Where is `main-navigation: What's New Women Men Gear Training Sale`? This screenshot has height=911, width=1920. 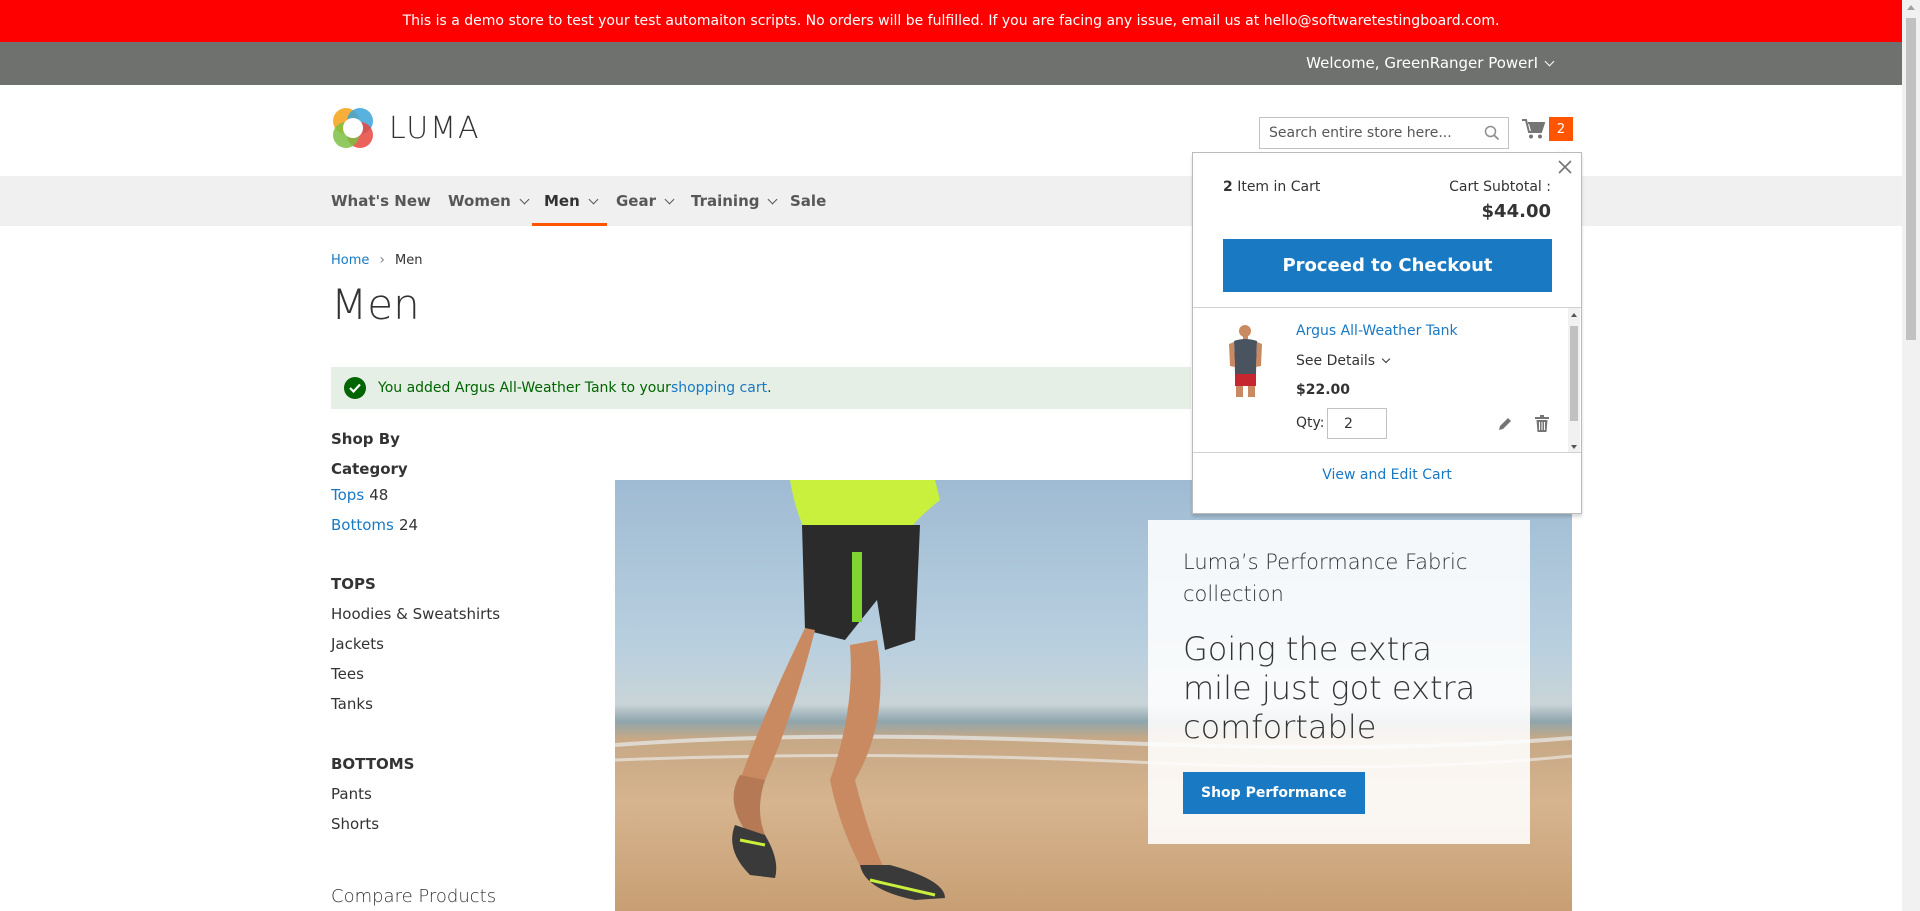 main-navigation: What's New Women Men Gear Training Sale is located at coordinates (951, 201).